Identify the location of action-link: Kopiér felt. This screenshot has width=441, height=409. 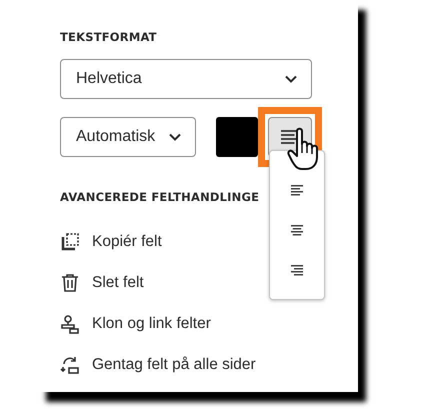
(127, 241).